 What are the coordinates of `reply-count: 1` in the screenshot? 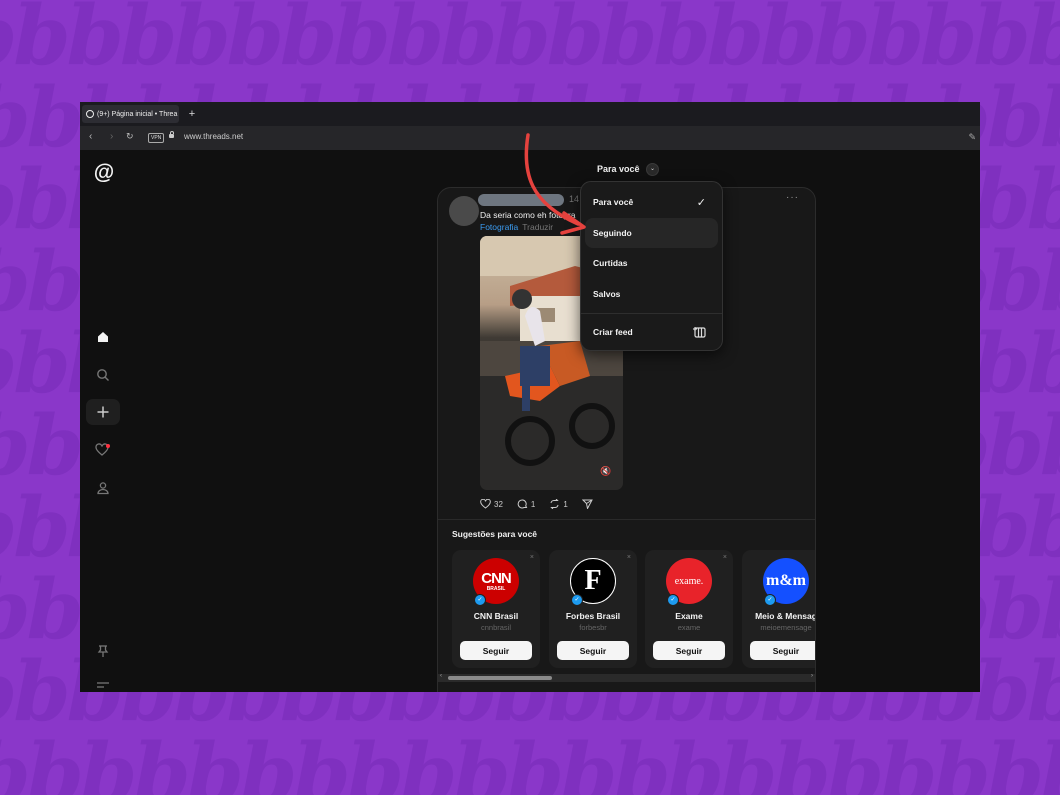 It's located at (533, 504).